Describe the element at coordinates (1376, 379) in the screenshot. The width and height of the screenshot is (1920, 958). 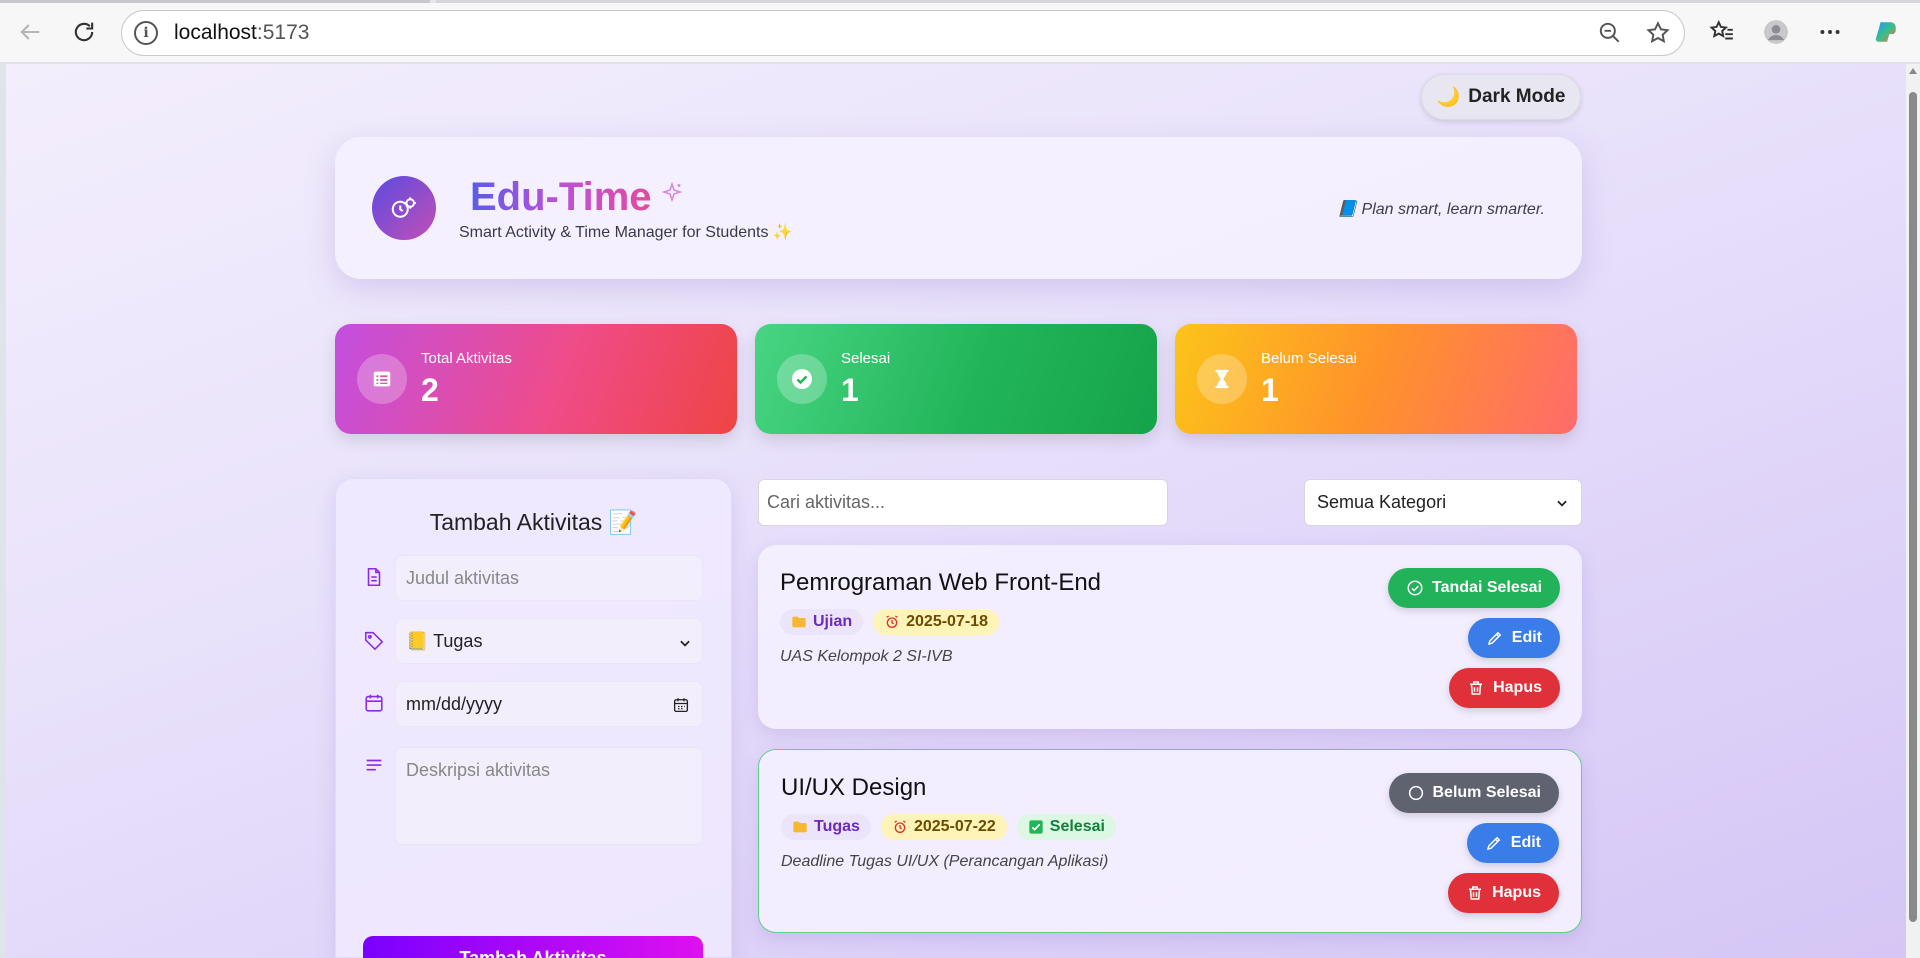
I see `stat-card-pending: Belum Selesai 1` at that location.